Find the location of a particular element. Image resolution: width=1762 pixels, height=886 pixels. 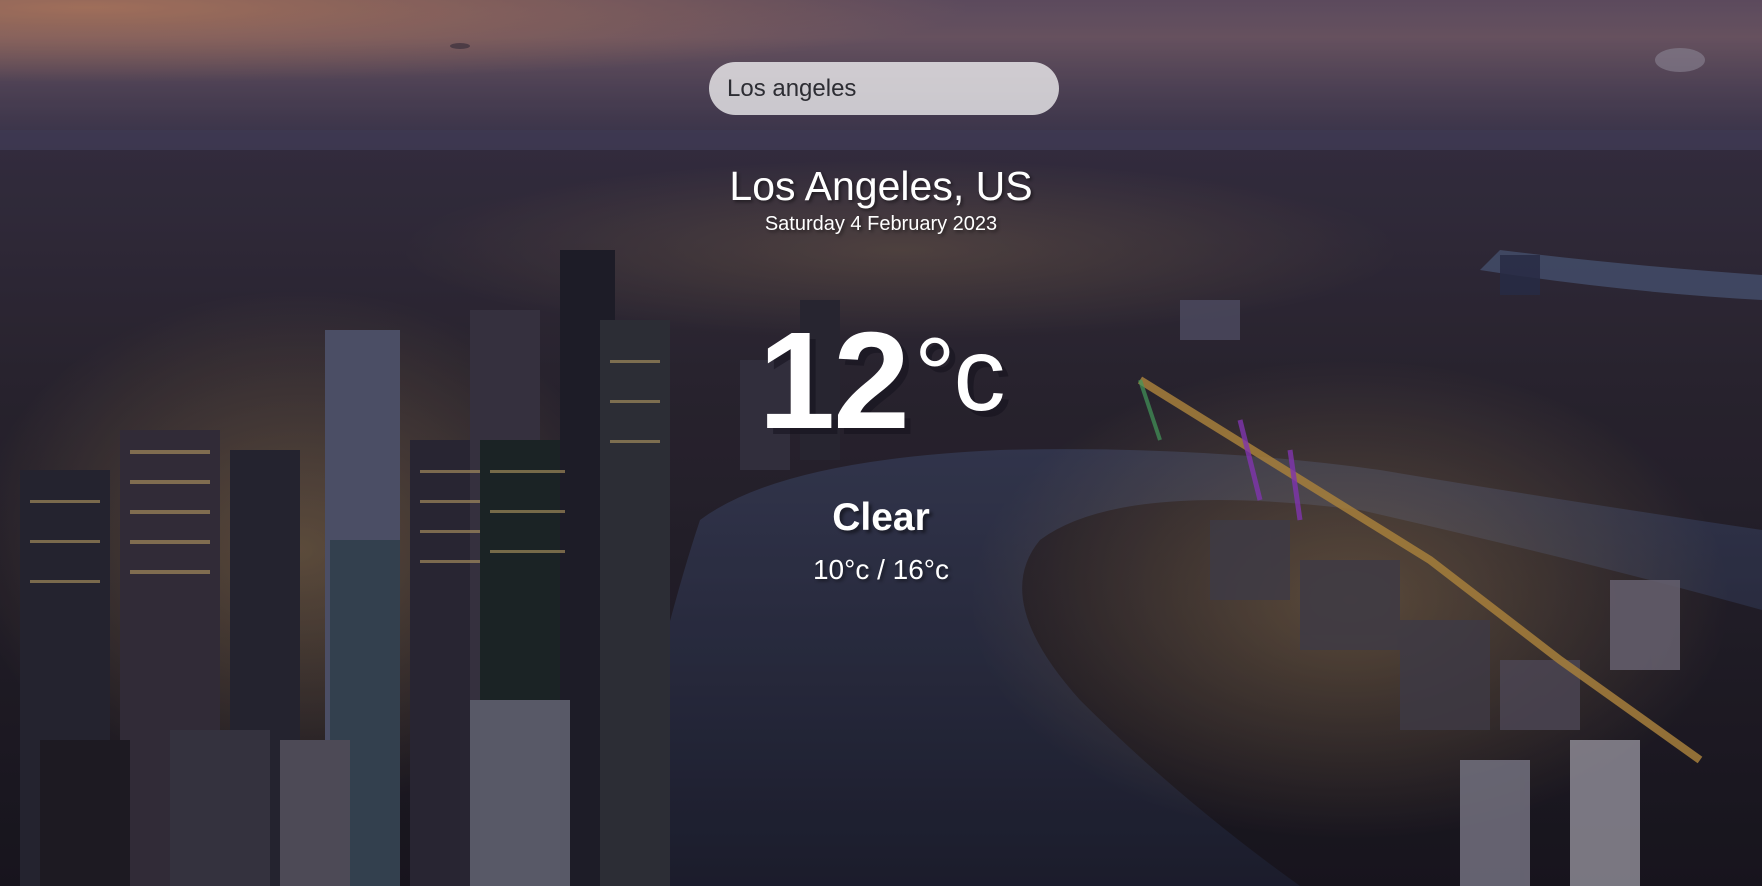

search-input is located at coordinates (884, 88).